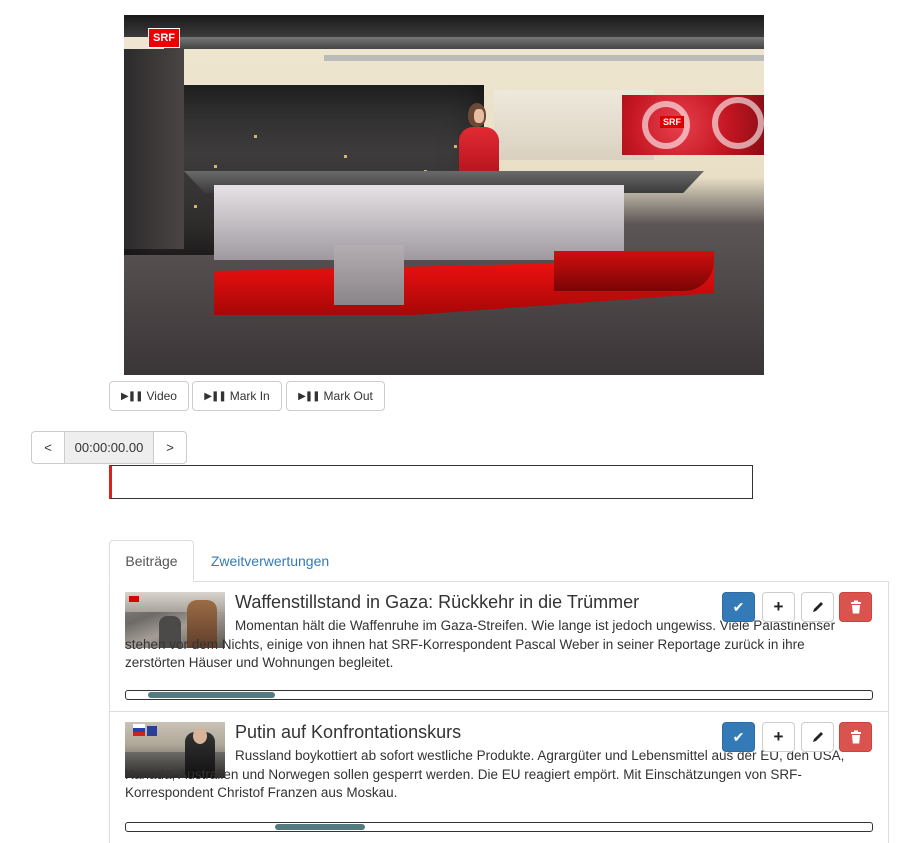 This screenshot has height=843, width=902. Describe the element at coordinates (164, 38) in the screenshot. I see `channel-logo: SRF` at that location.